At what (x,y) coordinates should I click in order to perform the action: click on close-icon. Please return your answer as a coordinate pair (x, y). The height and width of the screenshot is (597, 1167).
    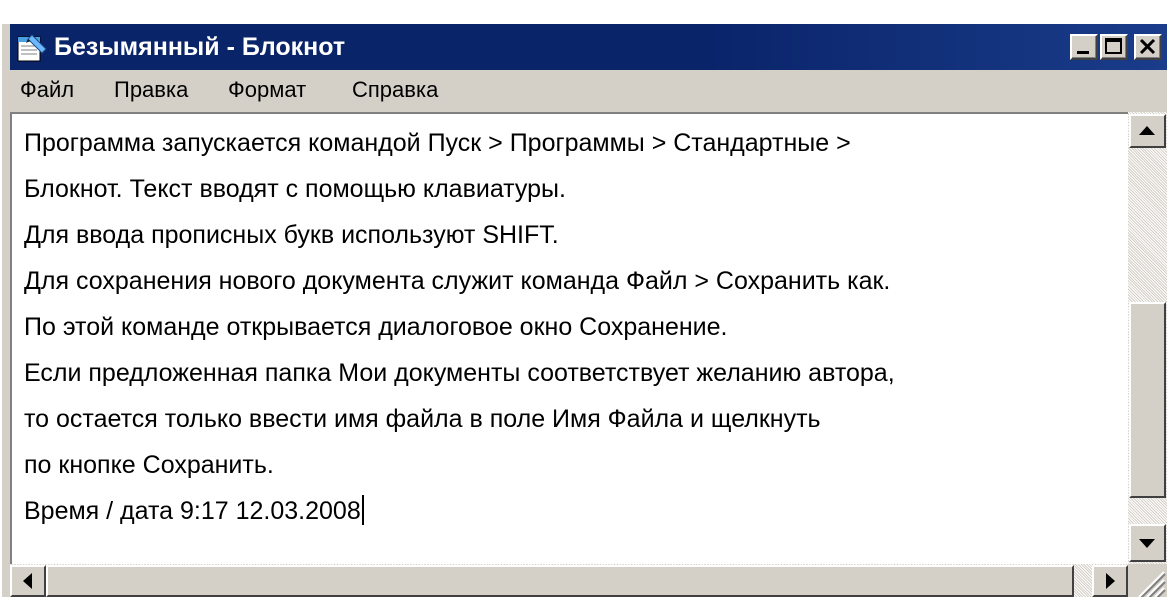
    Looking at the image, I should click on (1147, 46).